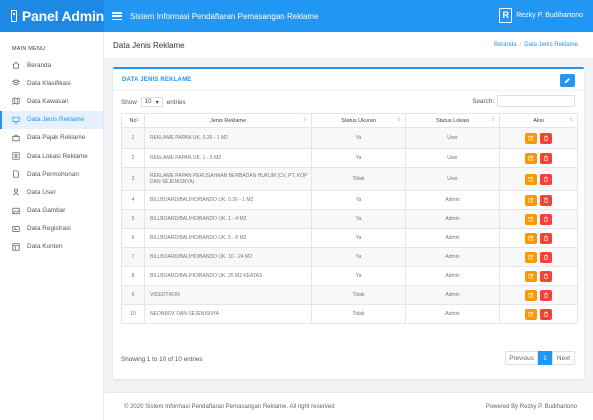  Describe the element at coordinates (133, 295) in the screenshot. I see `cell-no: 9` at that location.